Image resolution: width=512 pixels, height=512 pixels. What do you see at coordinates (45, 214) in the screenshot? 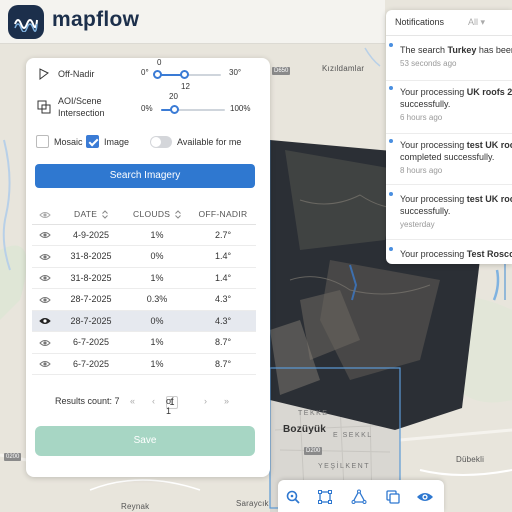
I see `visibility-column-header` at bounding box center [45, 214].